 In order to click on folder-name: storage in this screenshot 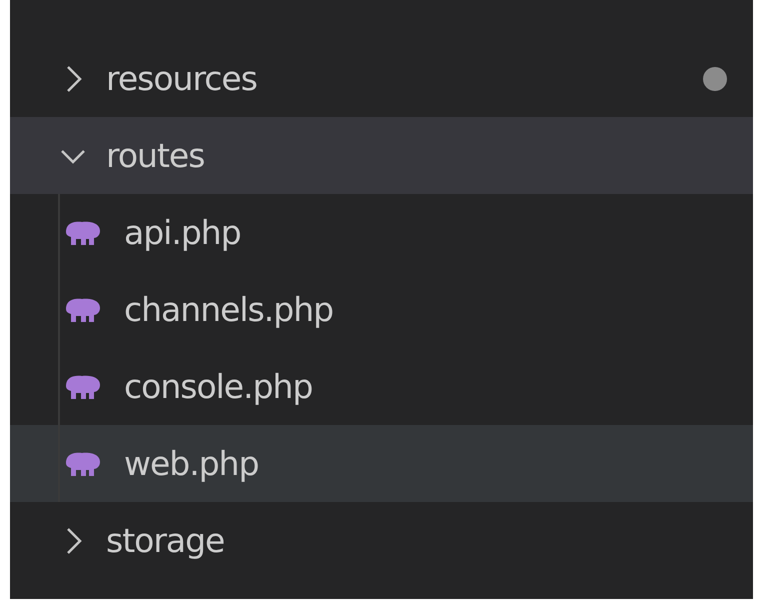, I will do `click(165, 540)`.